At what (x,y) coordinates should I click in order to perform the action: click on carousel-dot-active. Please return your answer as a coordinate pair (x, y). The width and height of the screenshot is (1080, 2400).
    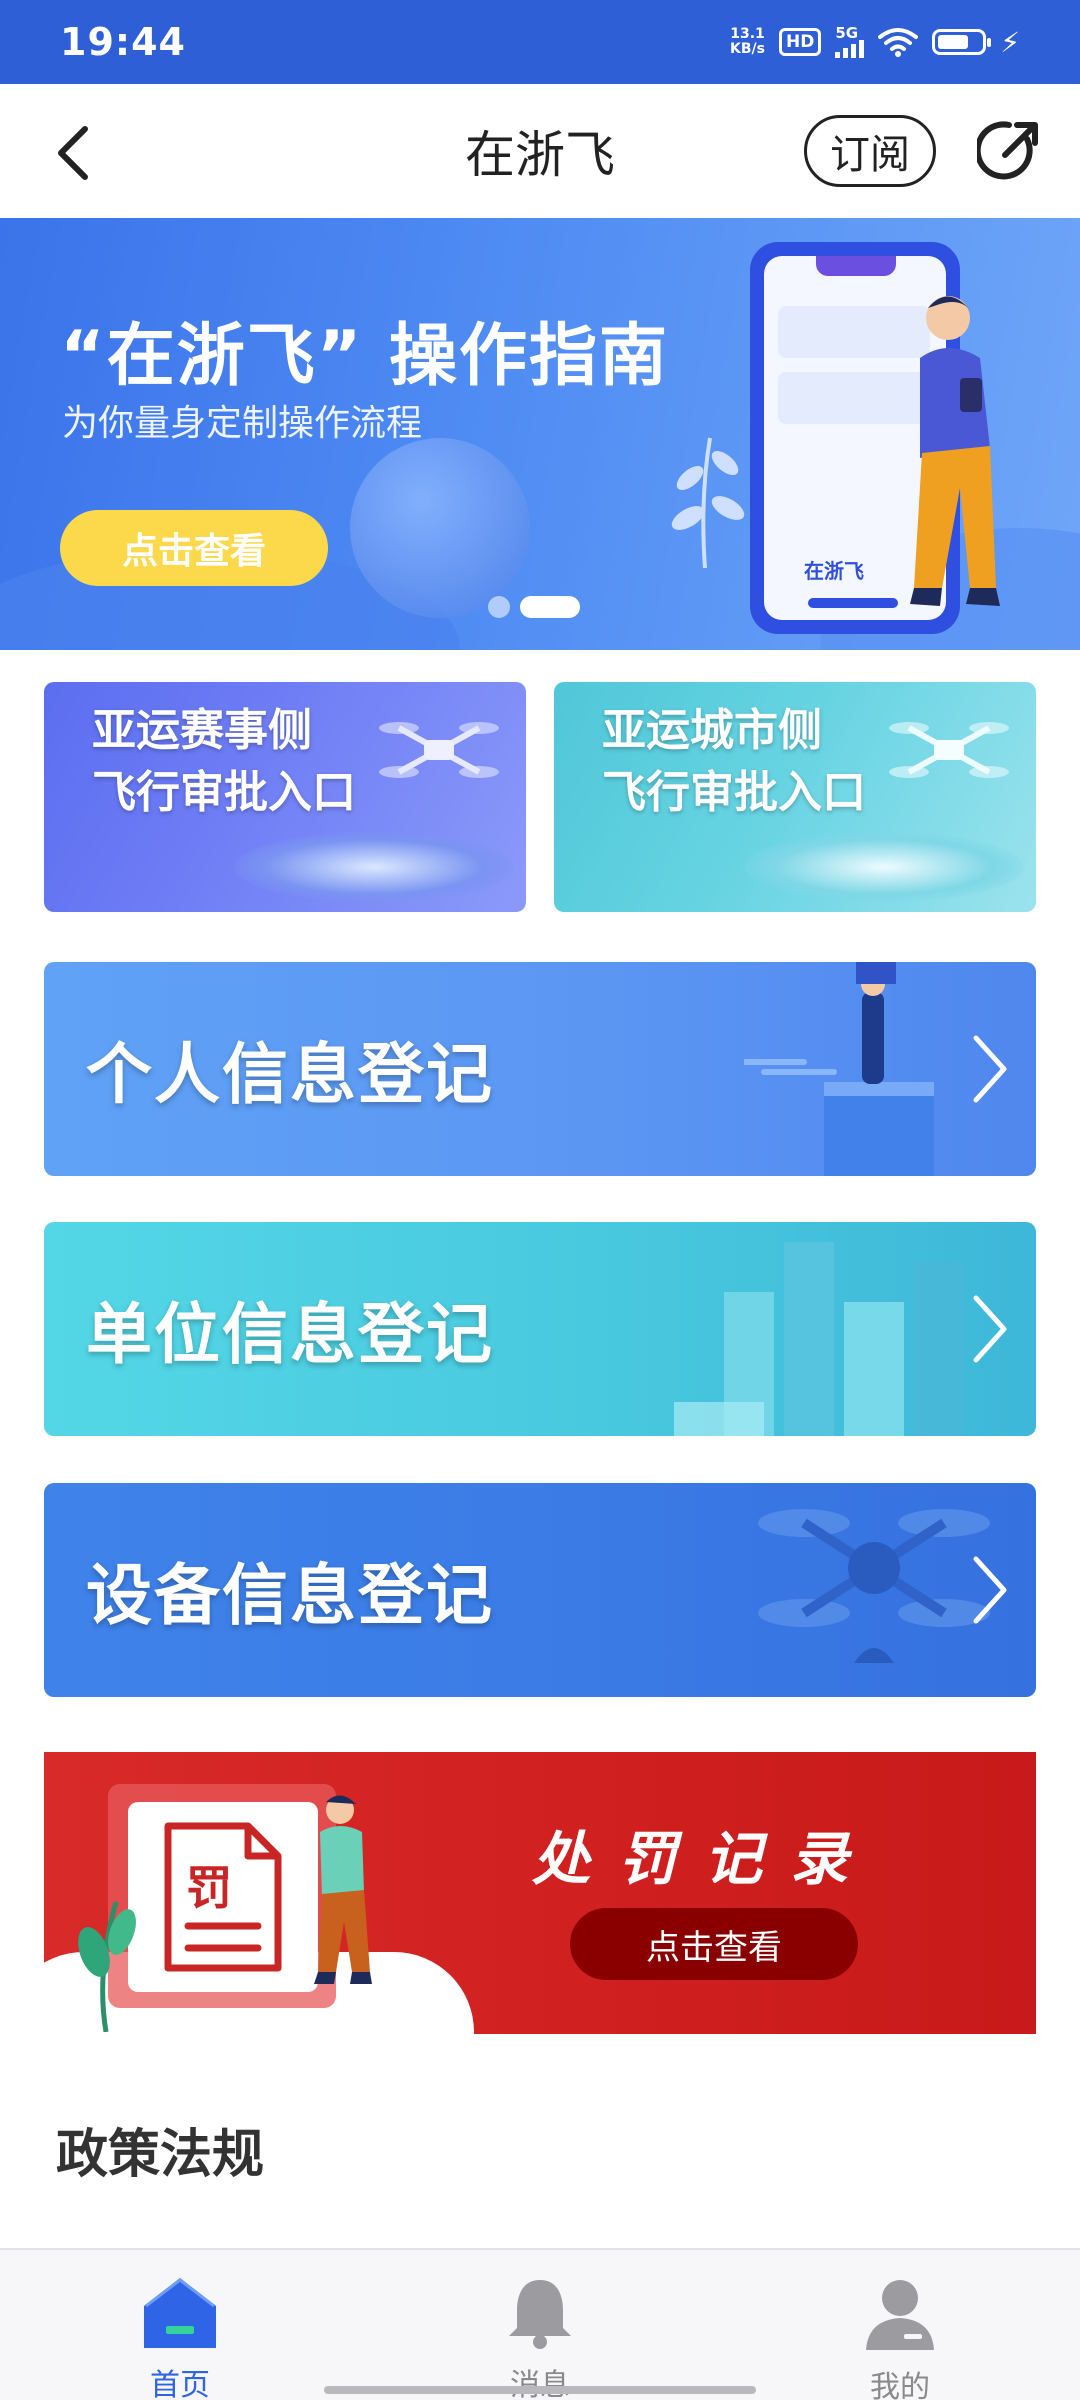
    Looking at the image, I should click on (550, 607).